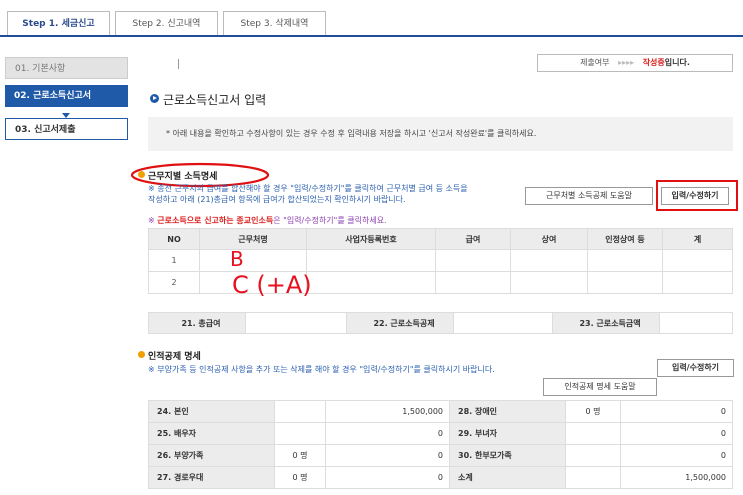 The height and width of the screenshot is (495, 743). Describe the element at coordinates (66, 96) in the screenshot. I see `sidebar-item-earned-income: 02. 근로소득신고서` at that location.